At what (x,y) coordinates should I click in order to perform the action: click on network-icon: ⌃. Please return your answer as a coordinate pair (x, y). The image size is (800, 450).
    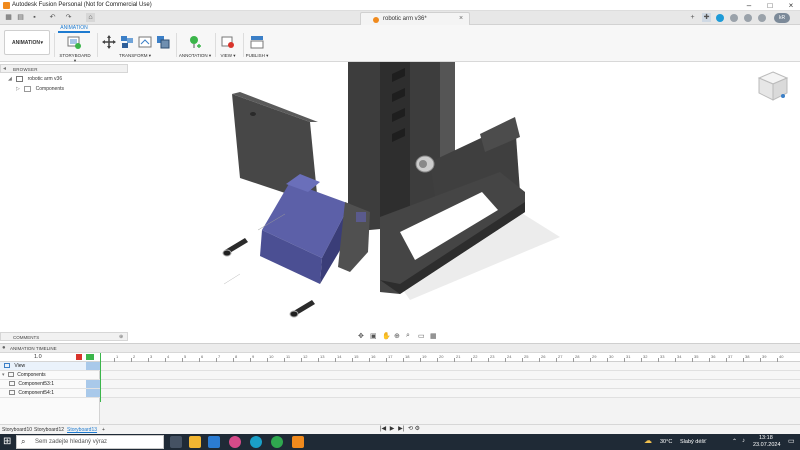
    Looking at the image, I should click on (734, 441).